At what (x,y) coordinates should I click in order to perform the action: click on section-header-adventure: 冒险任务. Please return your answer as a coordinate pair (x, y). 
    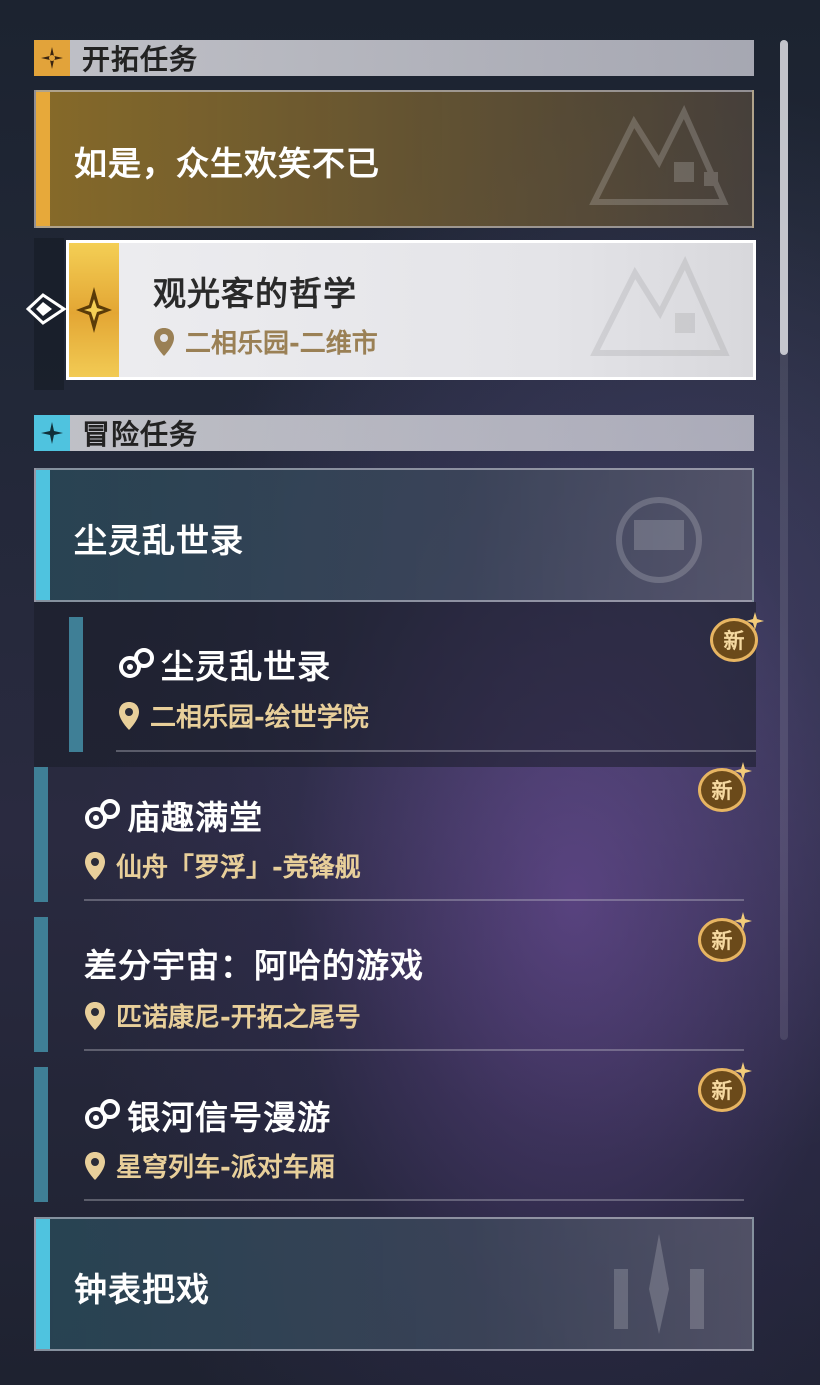
    Looking at the image, I should click on (394, 433).